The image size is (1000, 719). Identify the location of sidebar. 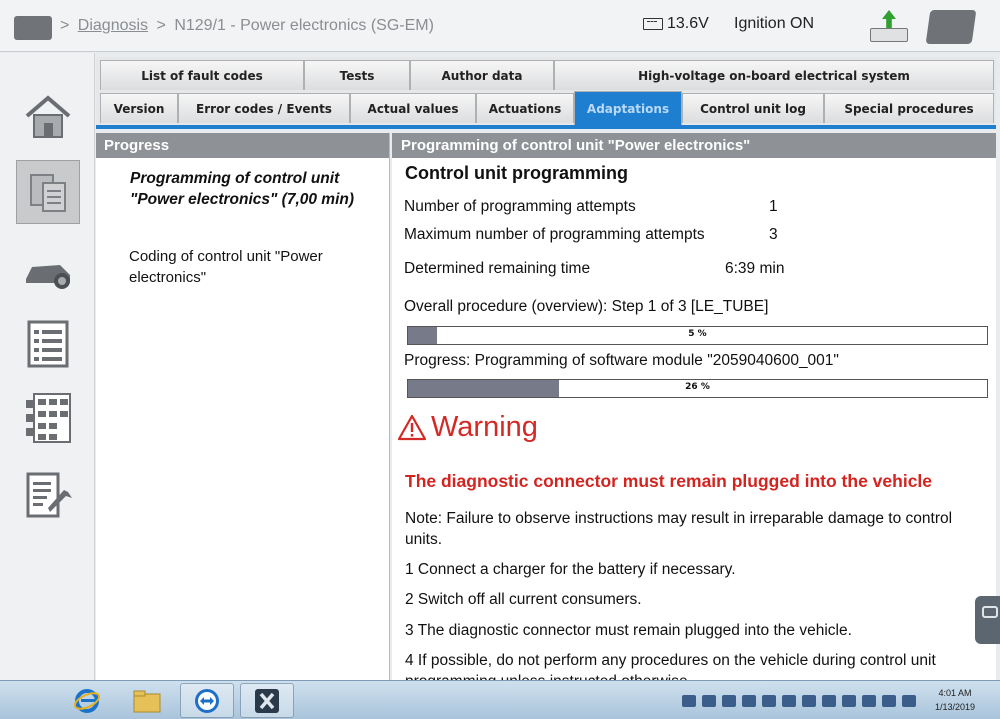
(47, 366).